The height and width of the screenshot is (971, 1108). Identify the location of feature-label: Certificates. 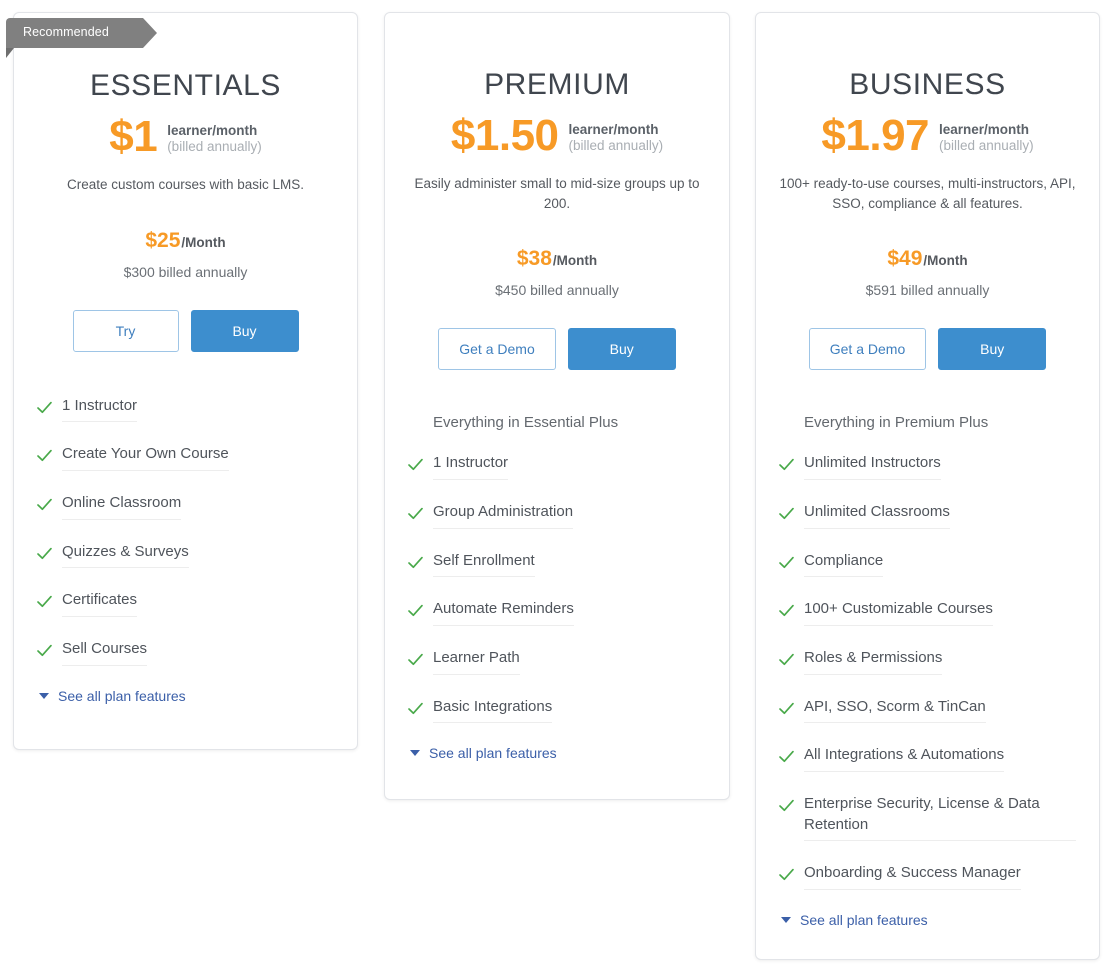
(100, 603).